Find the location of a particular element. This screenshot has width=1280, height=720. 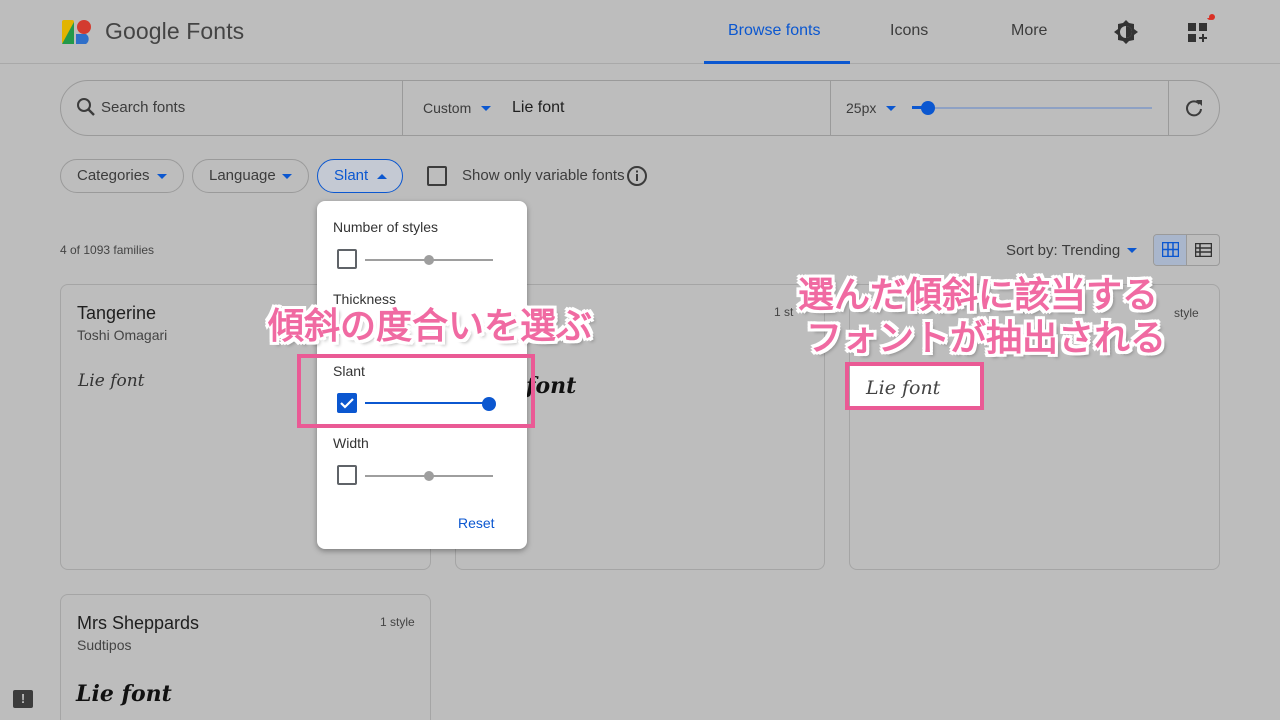

brand-name: Google Fonts is located at coordinates (174, 31).